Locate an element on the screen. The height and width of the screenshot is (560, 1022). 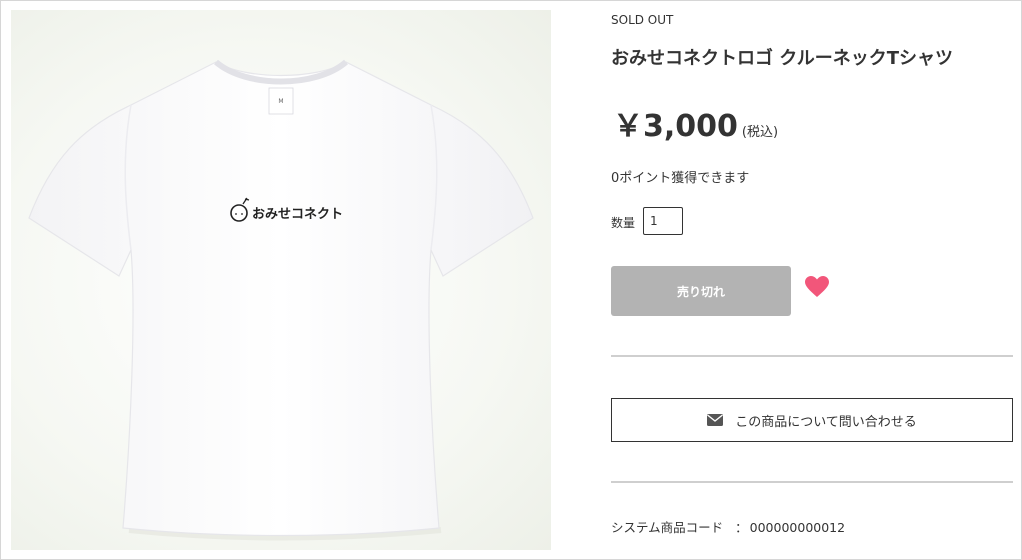
heart-icon is located at coordinates (817, 286).